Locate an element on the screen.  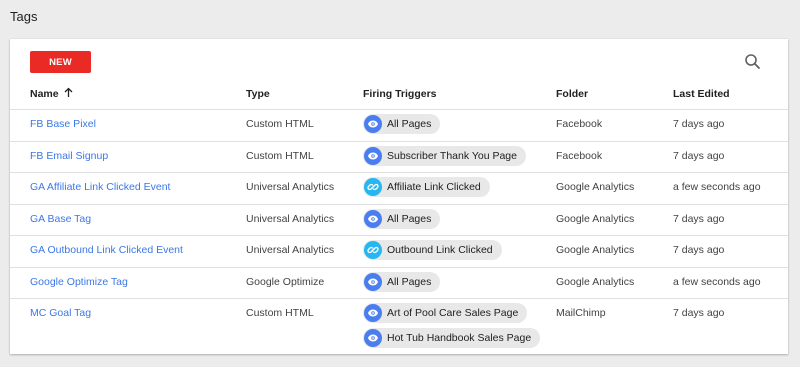
firing-triggers: Affiliate Link Clicked is located at coordinates (426, 187).